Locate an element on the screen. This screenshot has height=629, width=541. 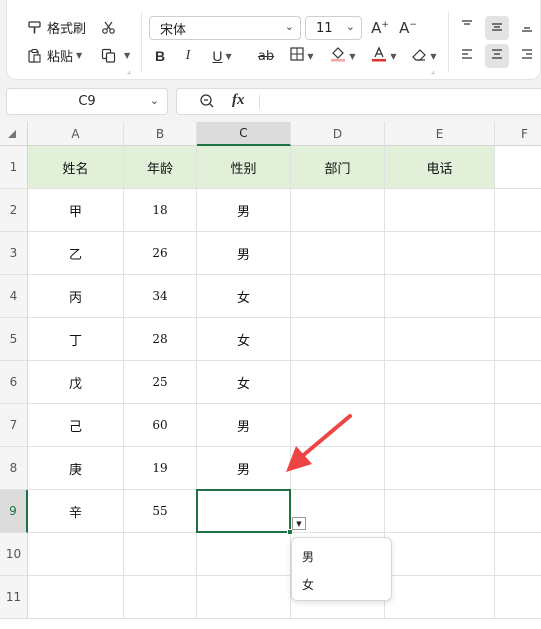
zoom-search-icon is located at coordinates (207, 103).